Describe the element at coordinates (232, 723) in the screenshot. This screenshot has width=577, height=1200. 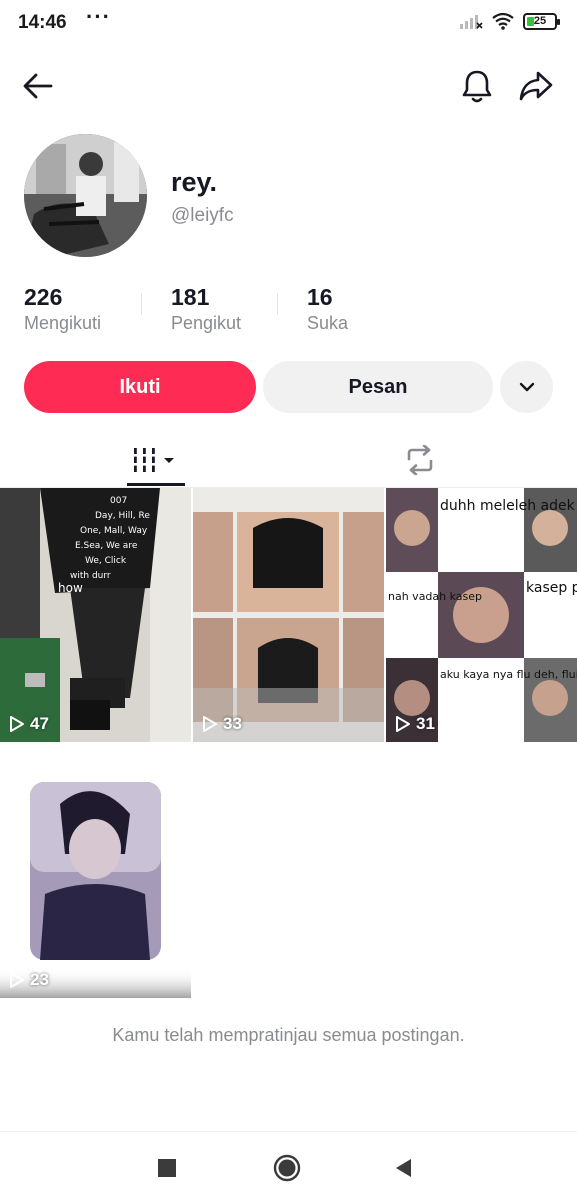
I see `view-count: 33` at that location.